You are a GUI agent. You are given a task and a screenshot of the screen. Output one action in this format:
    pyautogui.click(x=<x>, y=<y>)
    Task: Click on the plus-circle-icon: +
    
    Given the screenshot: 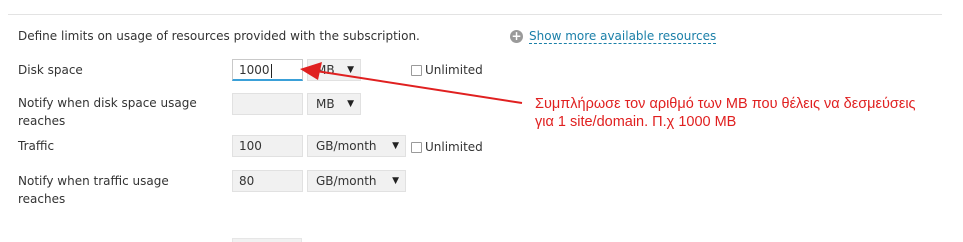 What is the action you would take?
    pyautogui.click(x=516, y=36)
    